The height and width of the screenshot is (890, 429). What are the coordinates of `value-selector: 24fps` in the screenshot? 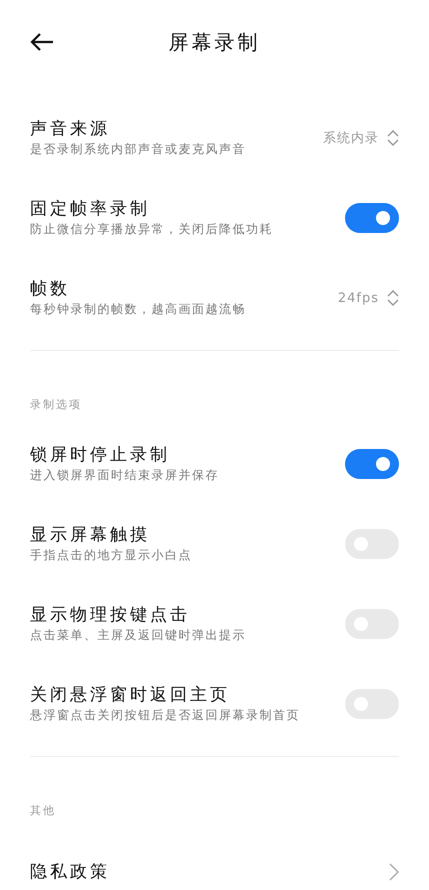 It's located at (368, 298).